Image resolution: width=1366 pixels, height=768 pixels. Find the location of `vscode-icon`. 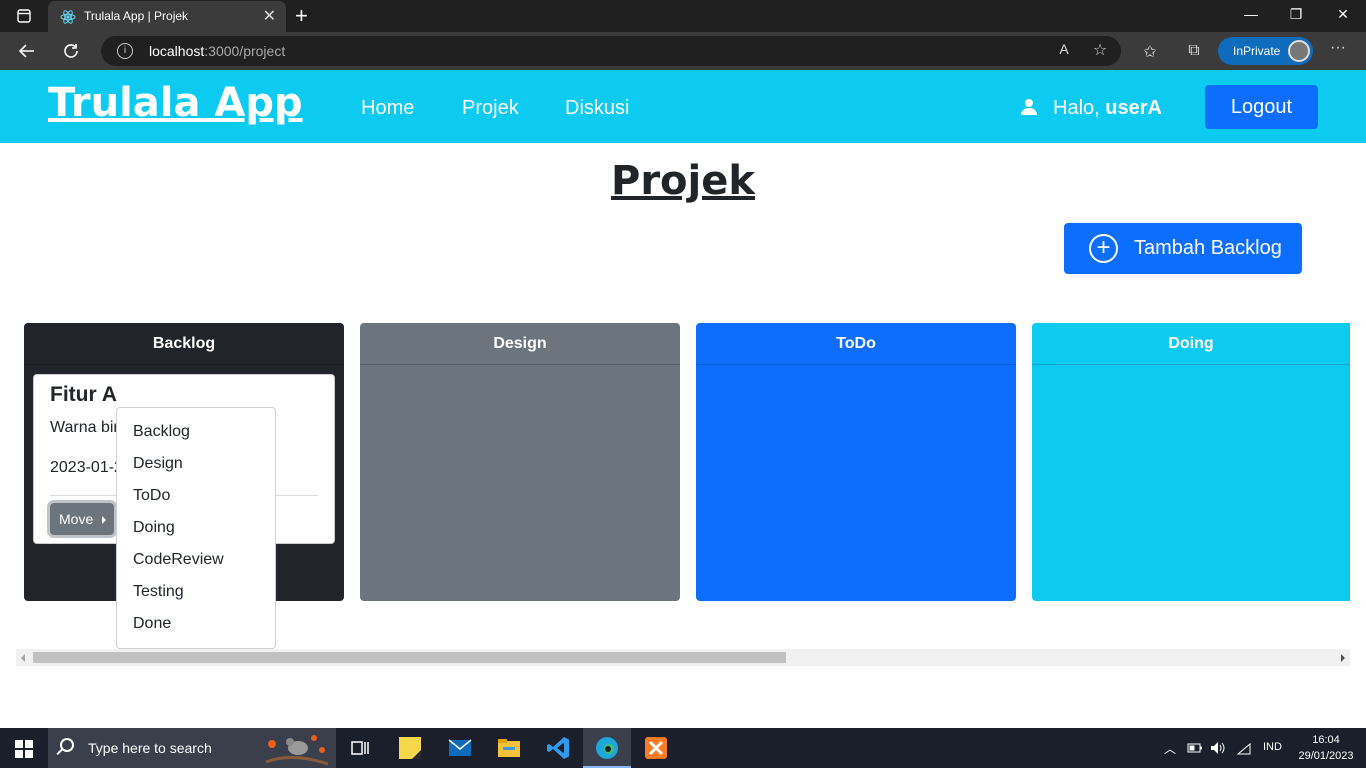

vscode-icon is located at coordinates (558, 748).